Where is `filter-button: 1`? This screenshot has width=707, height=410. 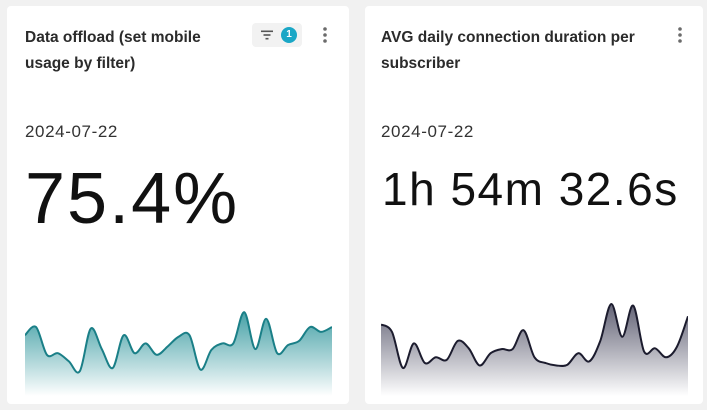 filter-button: 1 is located at coordinates (277, 35).